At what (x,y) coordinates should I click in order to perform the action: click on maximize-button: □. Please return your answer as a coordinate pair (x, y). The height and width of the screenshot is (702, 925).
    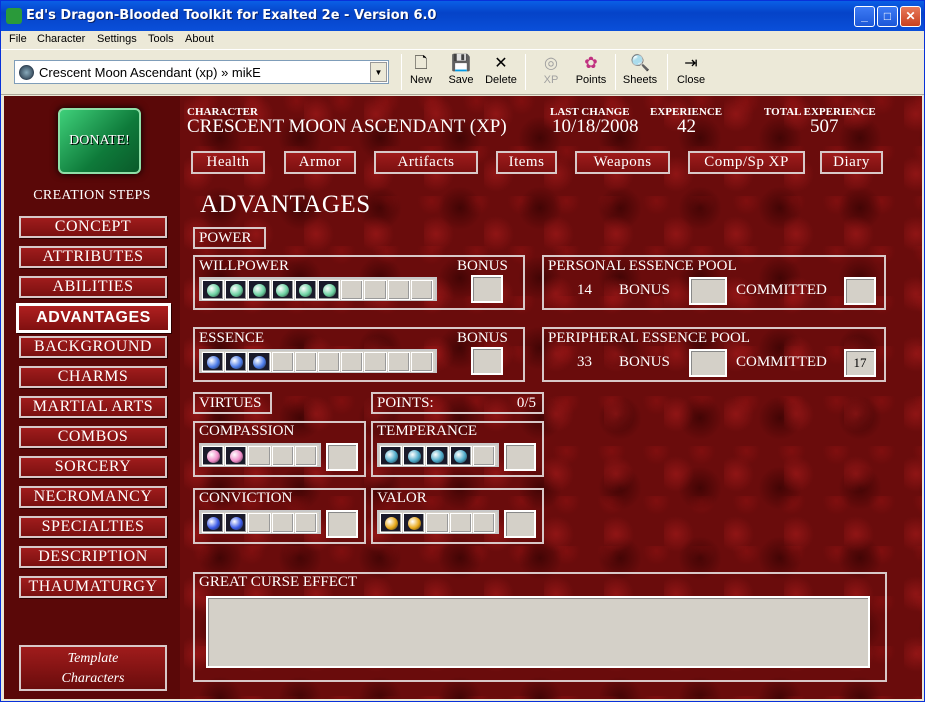
    Looking at the image, I should click on (887, 16).